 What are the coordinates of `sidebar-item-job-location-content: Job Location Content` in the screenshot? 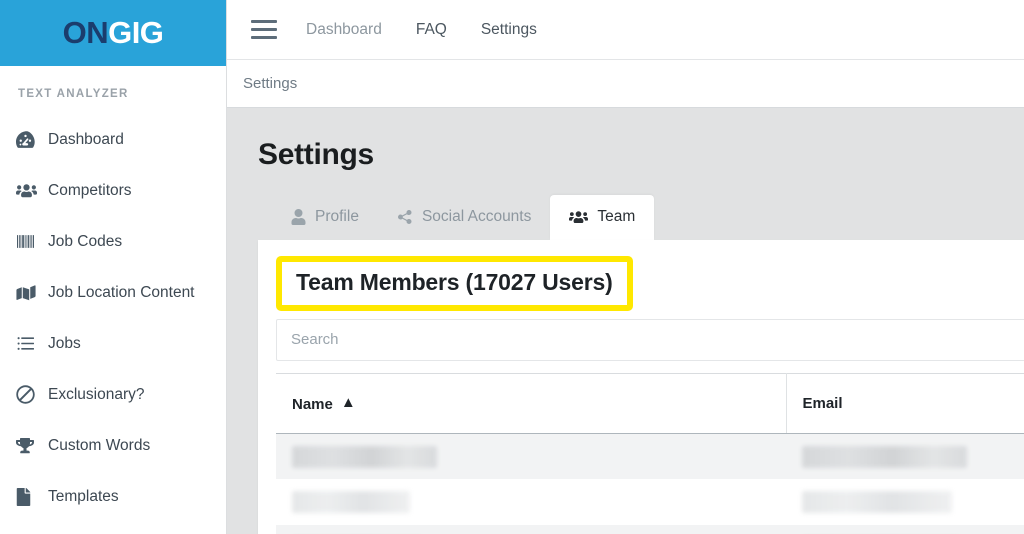 It's located at (113, 292).